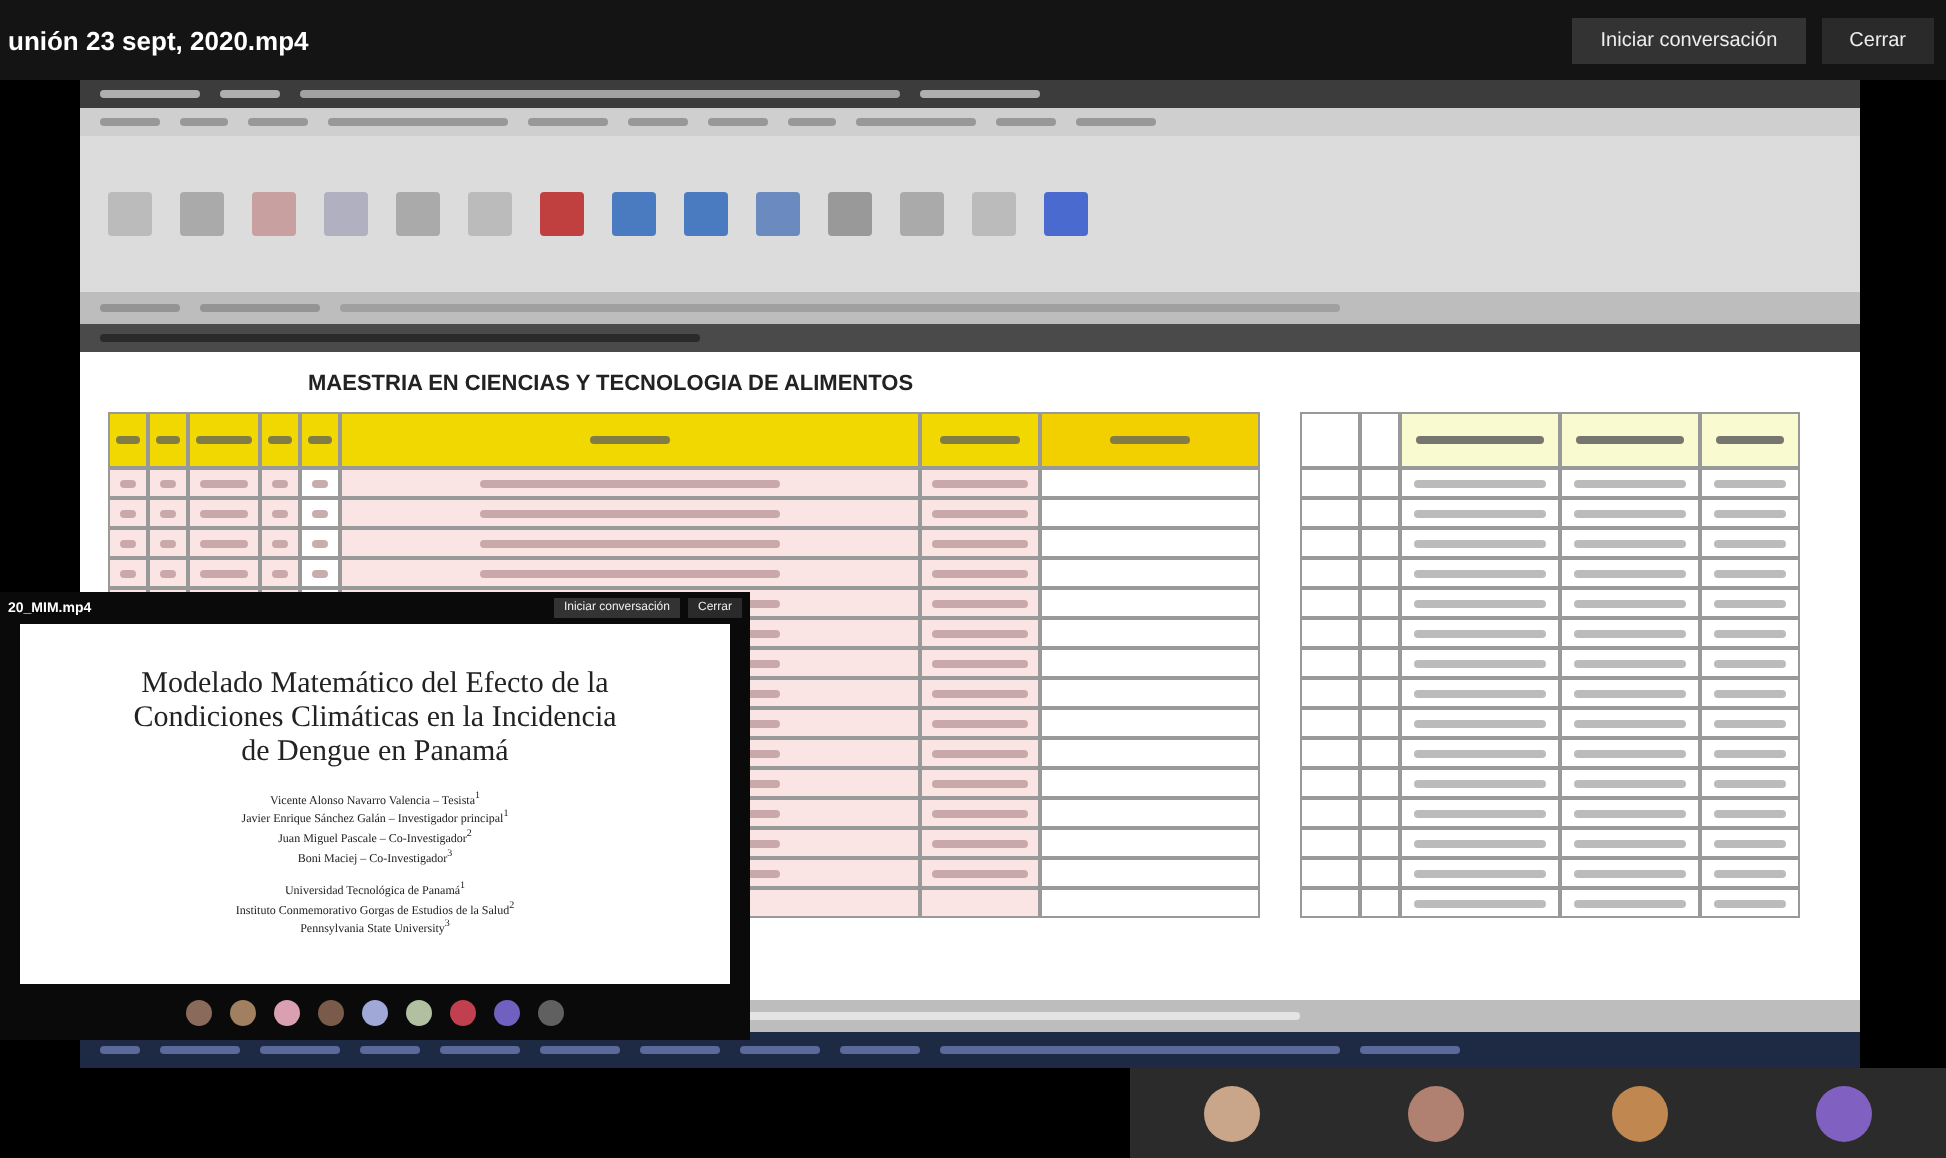 The image size is (1946, 1158). I want to click on header-button: Cerrar, so click(1877, 40).